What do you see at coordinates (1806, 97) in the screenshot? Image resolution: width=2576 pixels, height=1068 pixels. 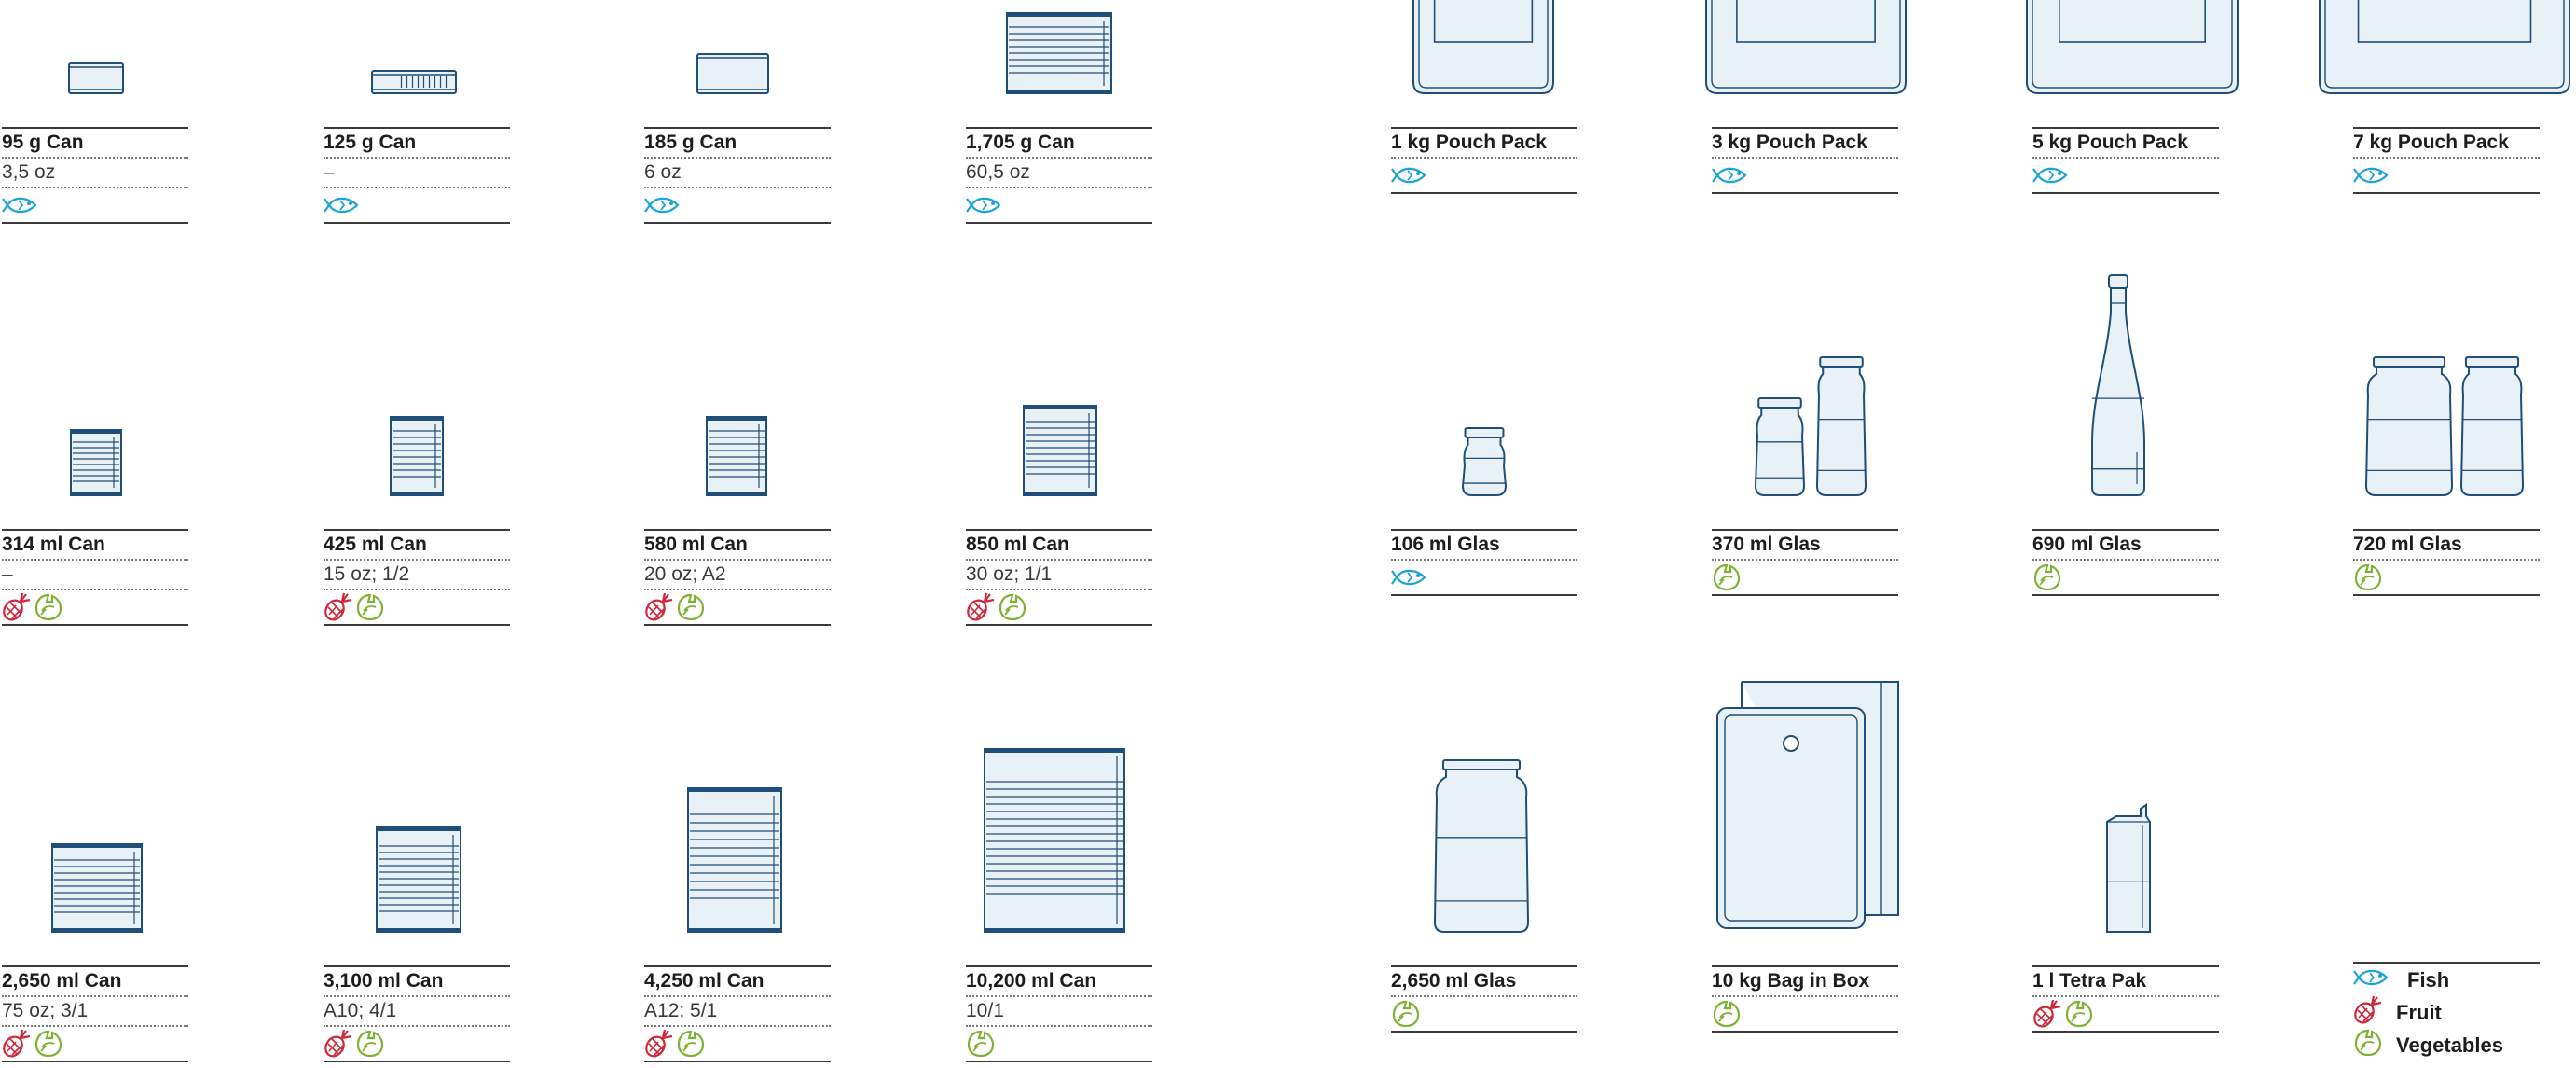 I see `product-card: 3 kg Pouch Pack` at bounding box center [1806, 97].